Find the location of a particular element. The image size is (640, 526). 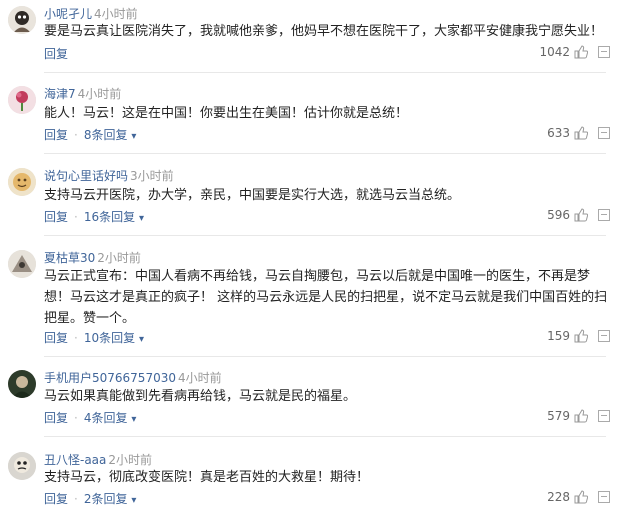

comment-actions: 回复 · 2条回复 ▾ is located at coordinates (90, 498).